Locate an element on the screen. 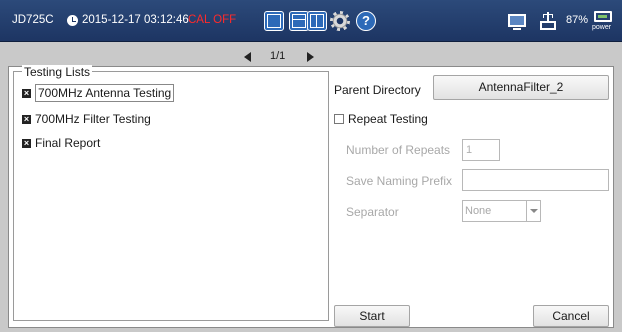 This screenshot has width=622, height=332. number-of-repeats-label: Number of Repeats is located at coordinates (398, 150).